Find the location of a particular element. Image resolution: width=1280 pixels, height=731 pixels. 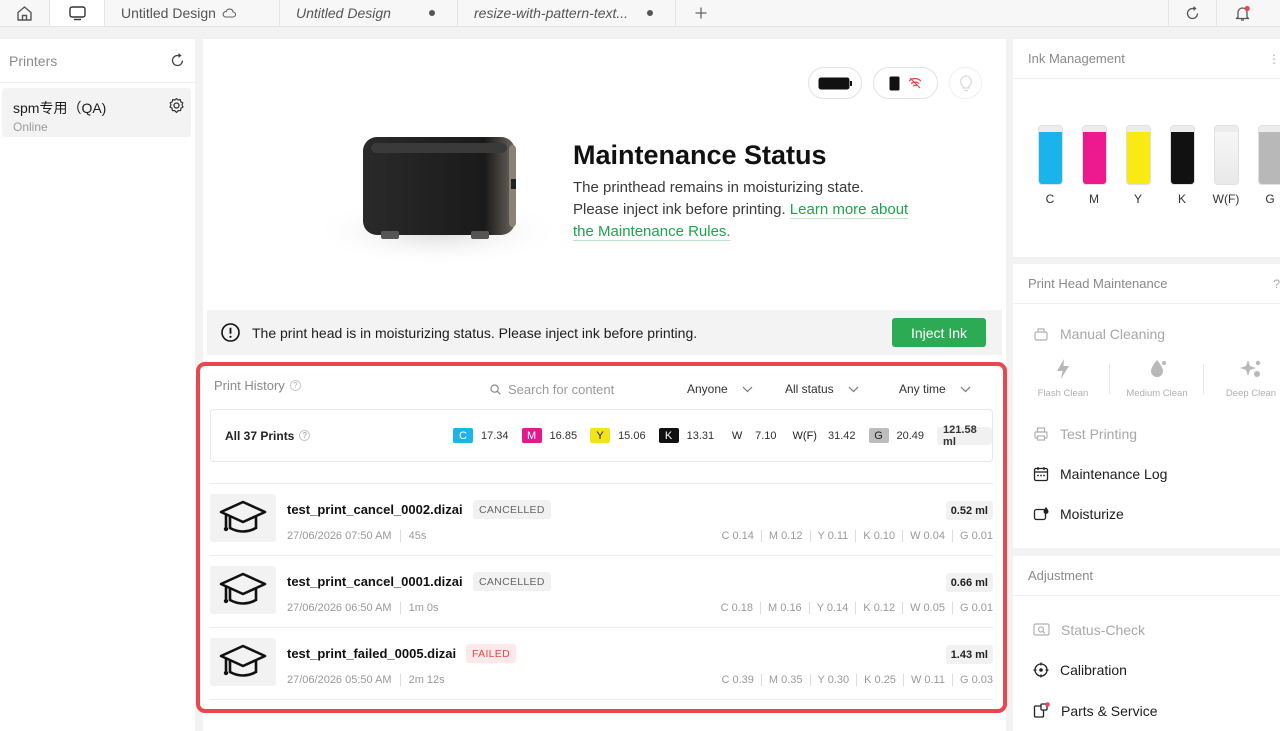

parts-service-button: Parts & Service is located at coordinates (1095, 710).